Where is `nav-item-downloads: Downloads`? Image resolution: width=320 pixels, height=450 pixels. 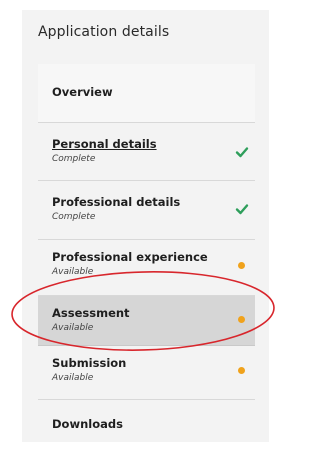 nav-item-downloads: Downloads is located at coordinates (146, 424).